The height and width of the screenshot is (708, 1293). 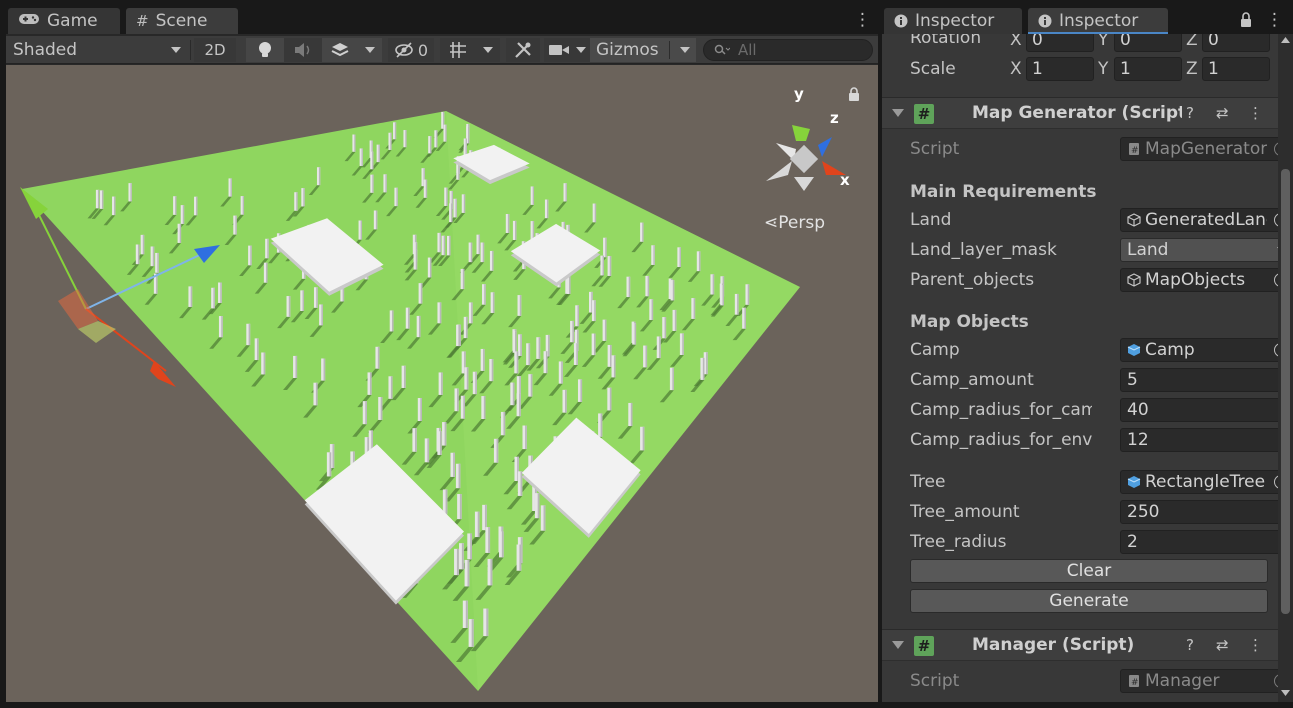 I want to click on tree-radius-input: 2, so click(x=1199, y=542).